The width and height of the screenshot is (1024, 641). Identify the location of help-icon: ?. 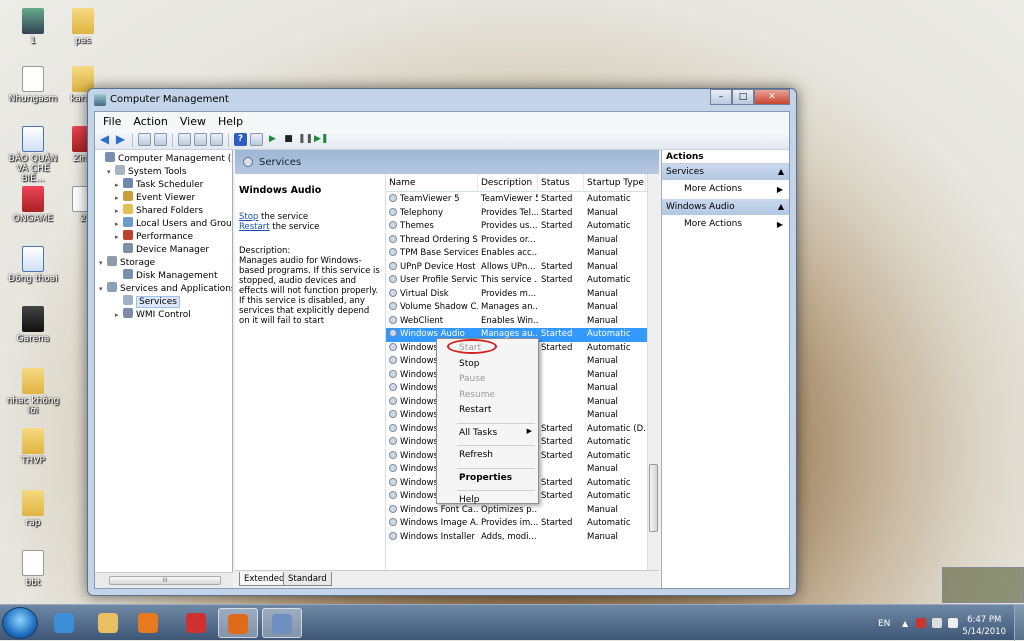
(240, 139).